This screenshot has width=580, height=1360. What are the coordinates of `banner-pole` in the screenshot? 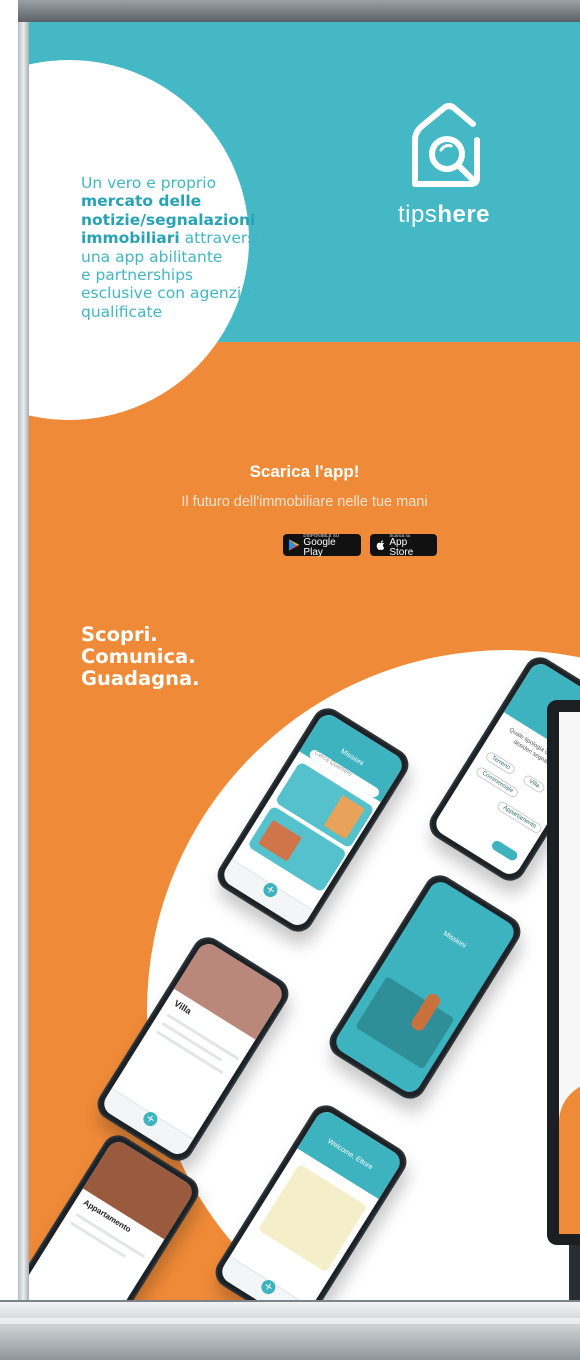 It's located at (23, 667).